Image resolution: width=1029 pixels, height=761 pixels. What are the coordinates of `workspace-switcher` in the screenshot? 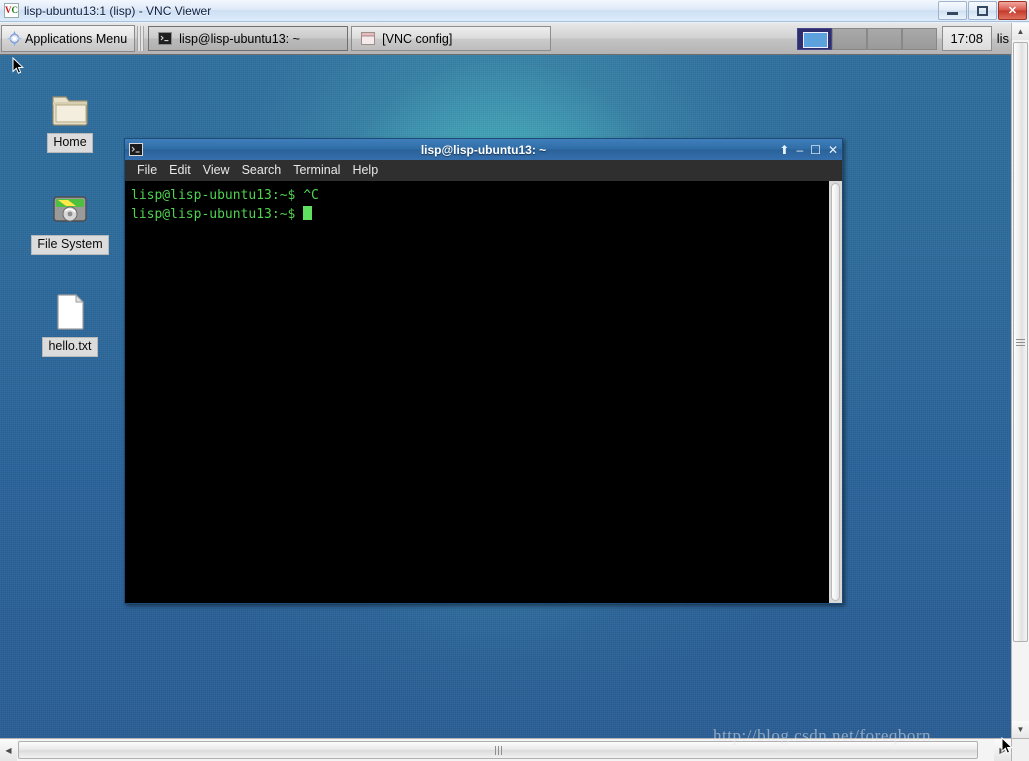 It's located at (866, 38).